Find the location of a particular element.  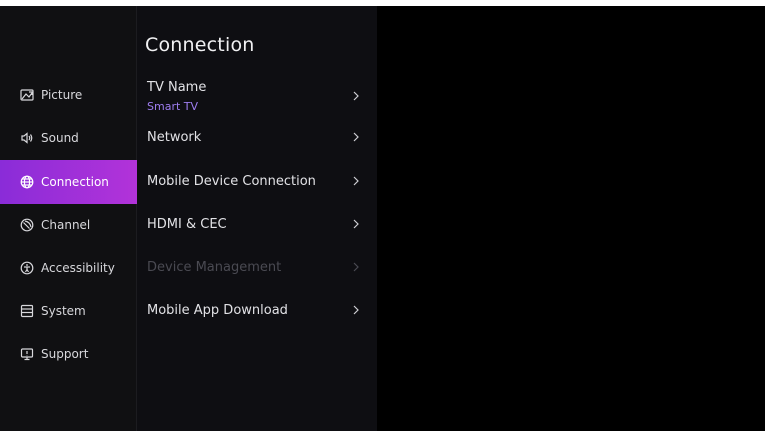

sidebar-item-connection: Connection is located at coordinates (68, 182).